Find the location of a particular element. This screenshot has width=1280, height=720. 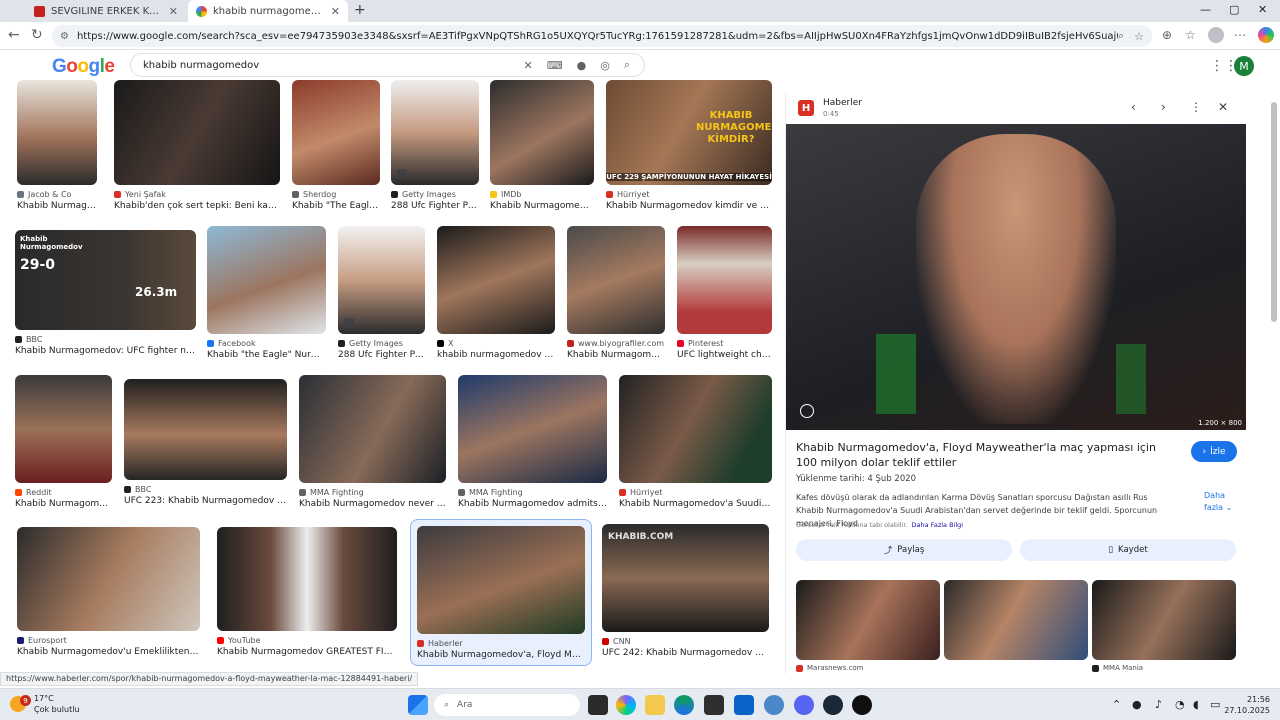

share-button: ⤴ Paylaş is located at coordinates (904, 550).